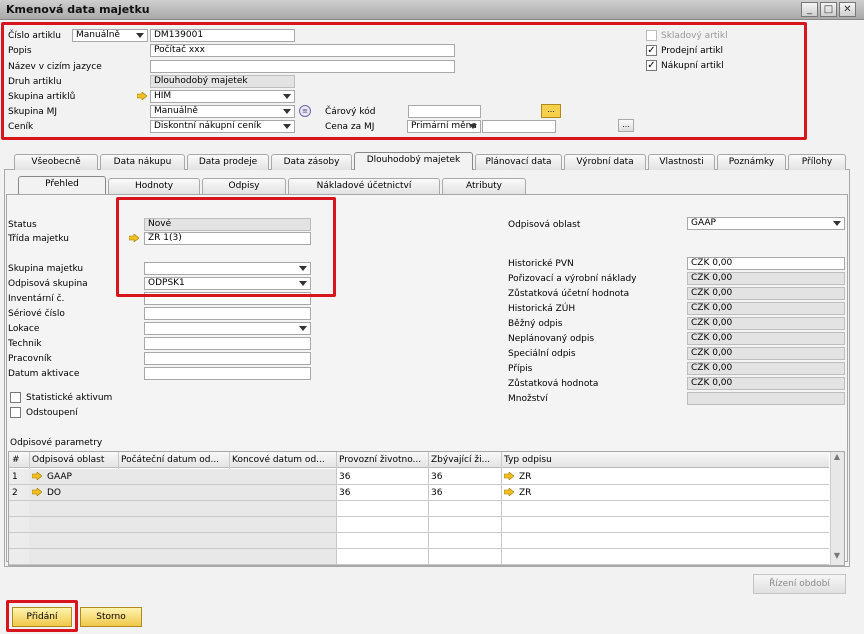  Describe the element at coordinates (766, 368) in the screenshot. I see `value-field-7: CZK 0,00` at that location.